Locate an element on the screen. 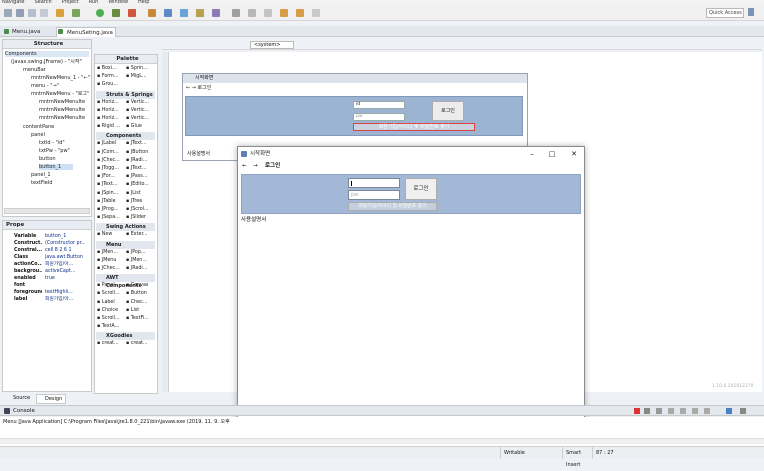 This screenshot has width=764, height=471. save-icon is located at coordinates (20, 13).